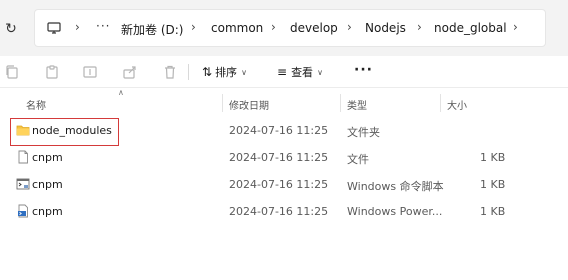 The width and height of the screenshot is (568, 280). Describe the element at coordinates (23, 184) in the screenshot. I see `cmd-script-icon` at that location.